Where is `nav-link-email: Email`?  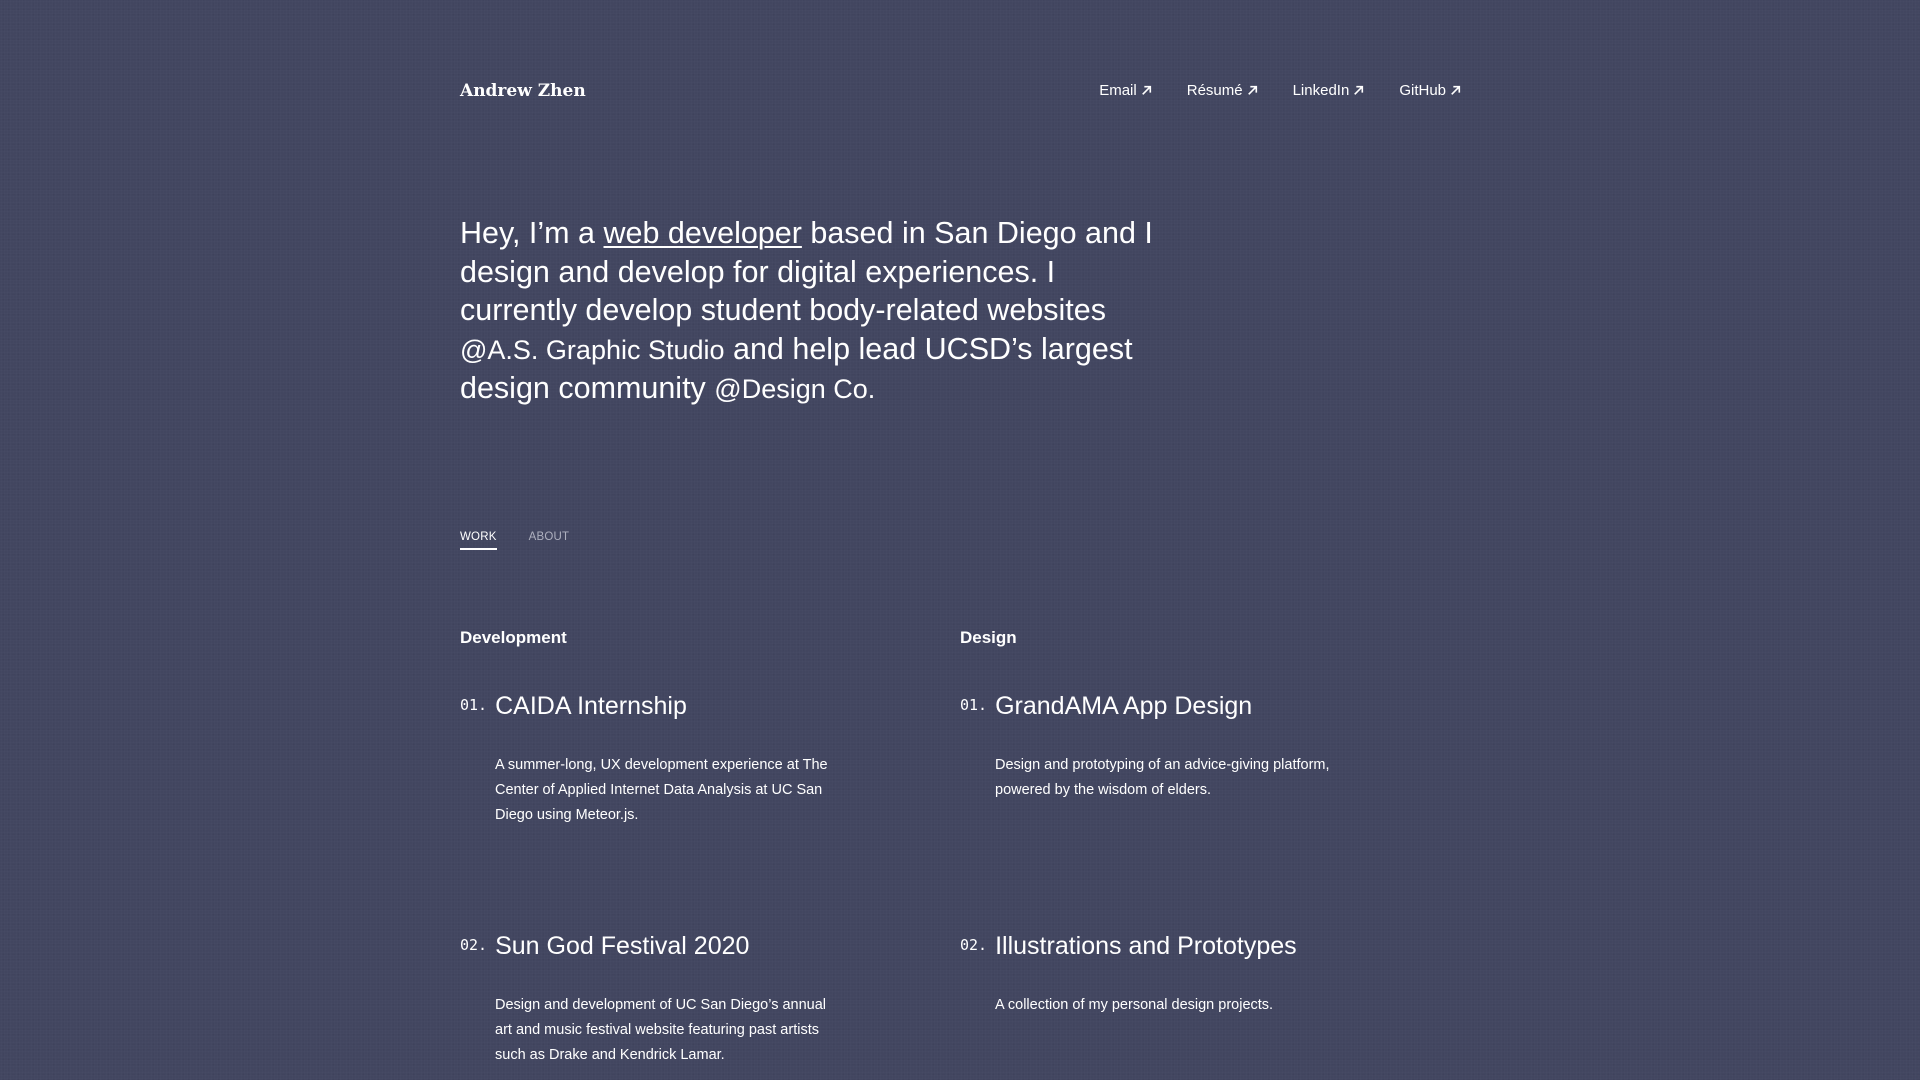 nav-link-email: Email is located at coordinates (1126, 90).